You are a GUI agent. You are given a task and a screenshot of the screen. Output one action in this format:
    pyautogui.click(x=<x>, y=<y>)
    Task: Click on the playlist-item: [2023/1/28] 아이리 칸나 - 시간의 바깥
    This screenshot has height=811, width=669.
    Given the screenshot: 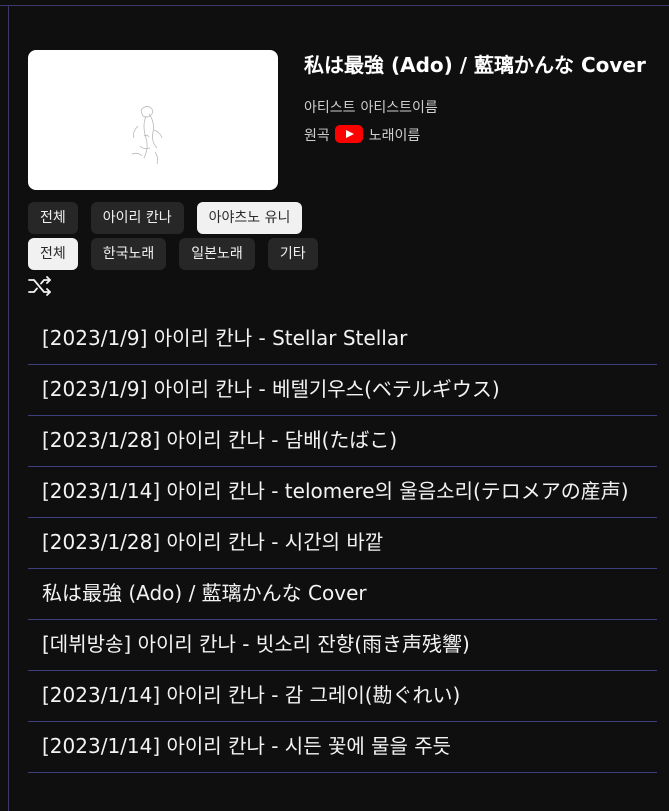 What is the action you would take?
    pyautogui.click(x=342, y=543)
    